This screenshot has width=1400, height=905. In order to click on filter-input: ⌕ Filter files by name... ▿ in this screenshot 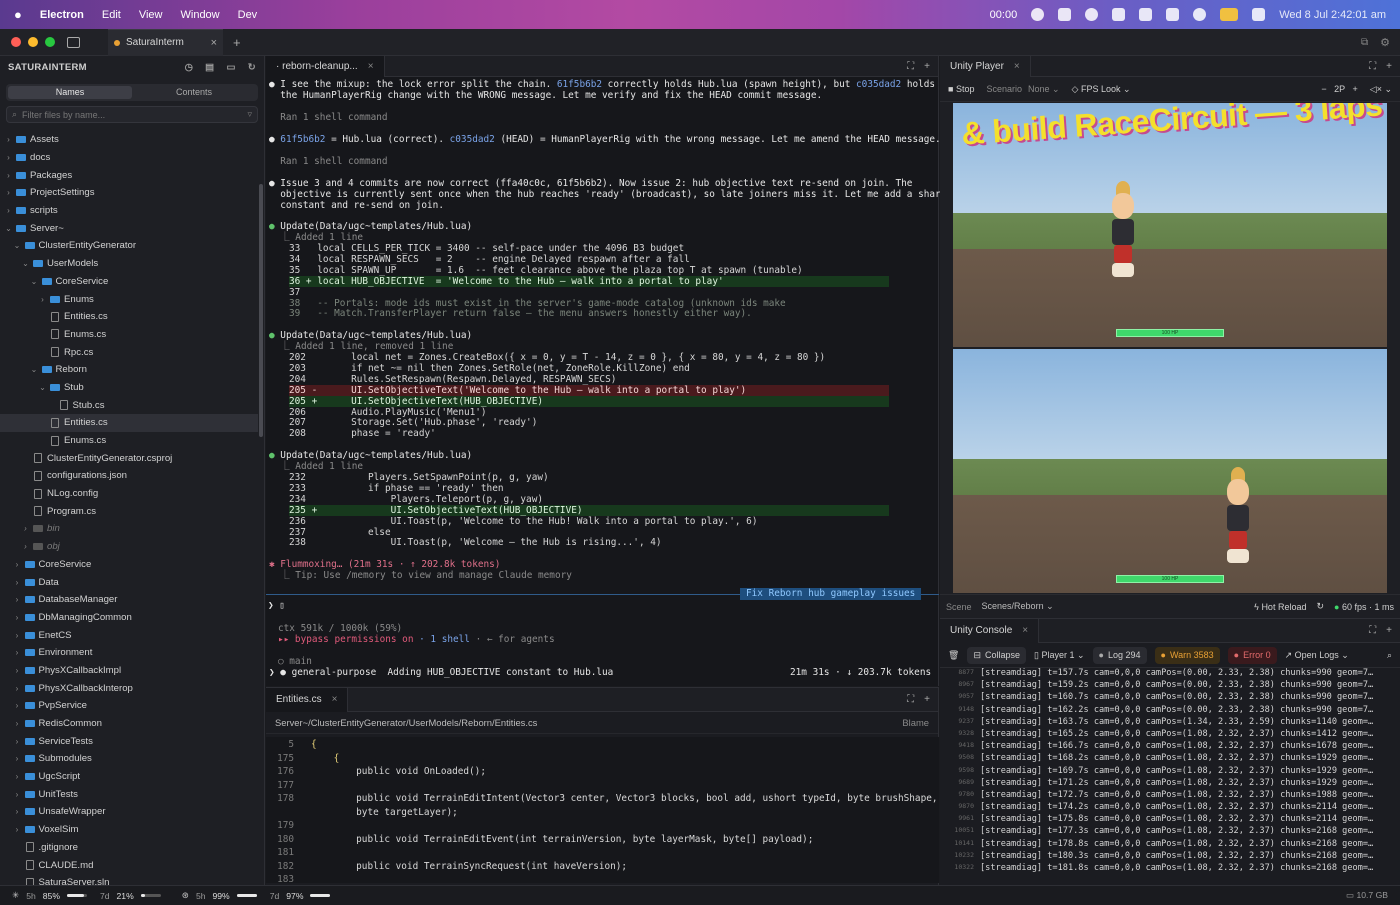, I will do `click(132, 114)`.